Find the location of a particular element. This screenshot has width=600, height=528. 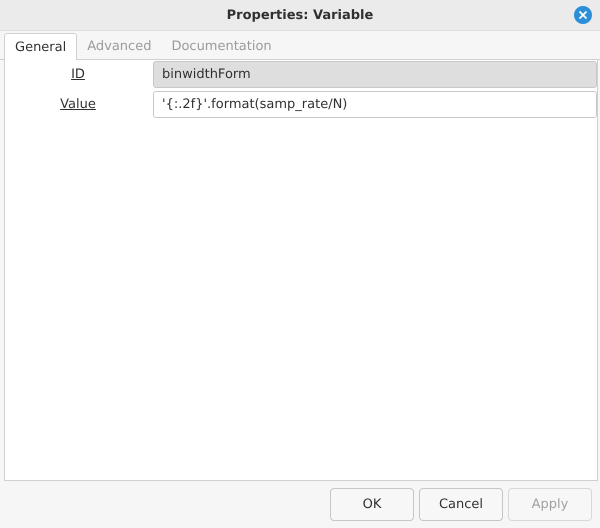

field-label: Value is located at coordinates (78, 104).